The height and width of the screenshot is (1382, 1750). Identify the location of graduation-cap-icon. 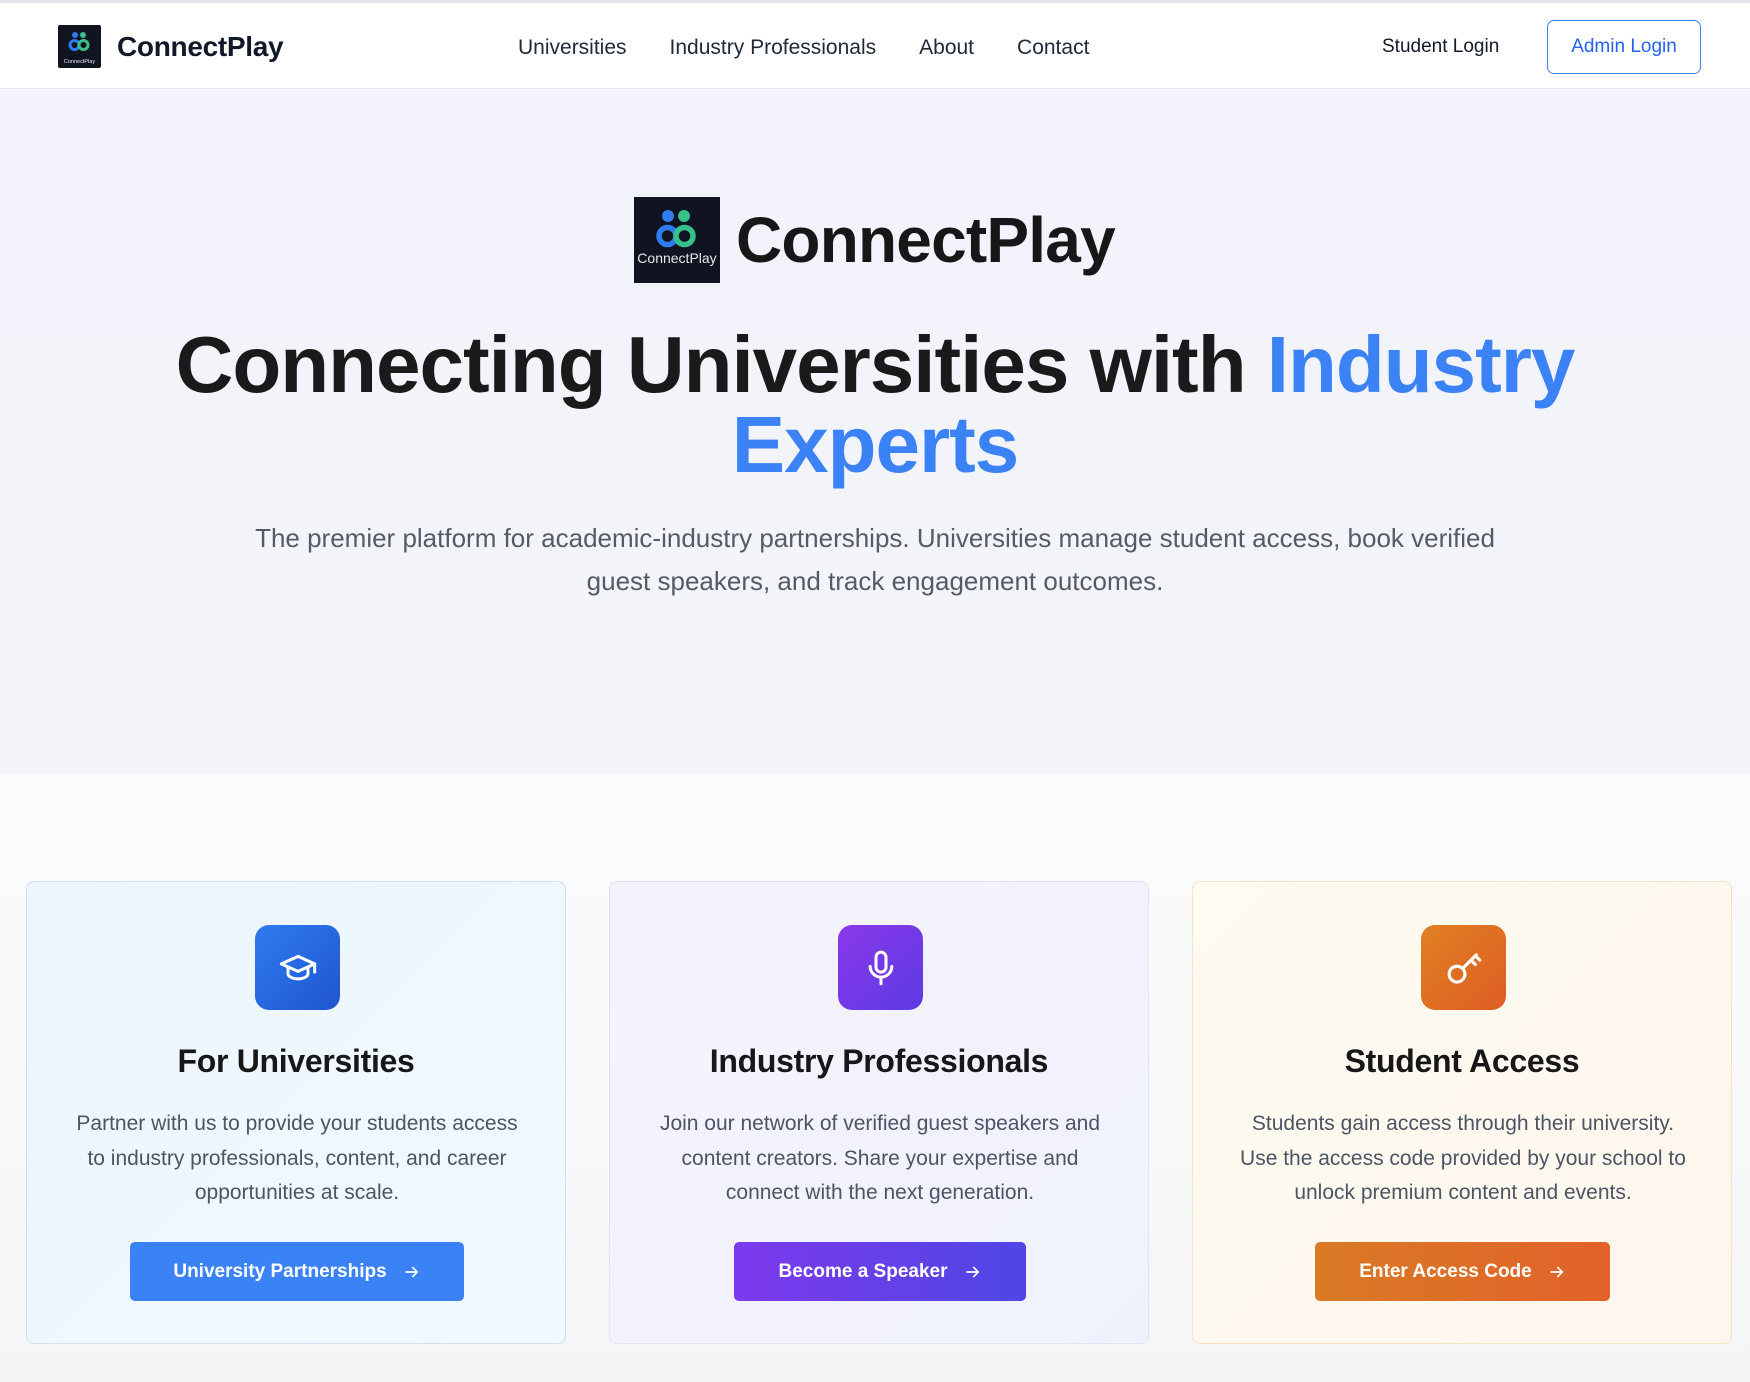
(297, 967).